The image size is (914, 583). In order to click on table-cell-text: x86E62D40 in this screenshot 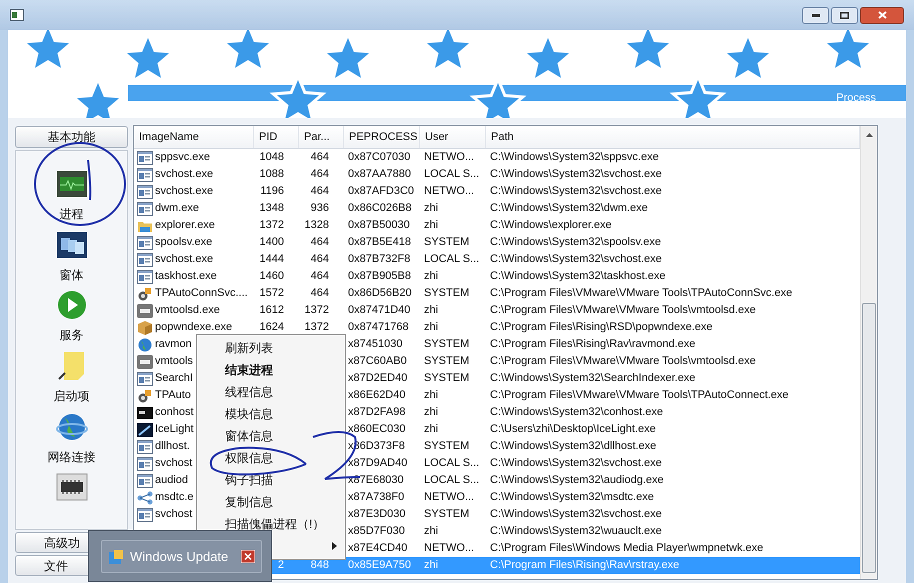, I will do `click(377, 396)`.